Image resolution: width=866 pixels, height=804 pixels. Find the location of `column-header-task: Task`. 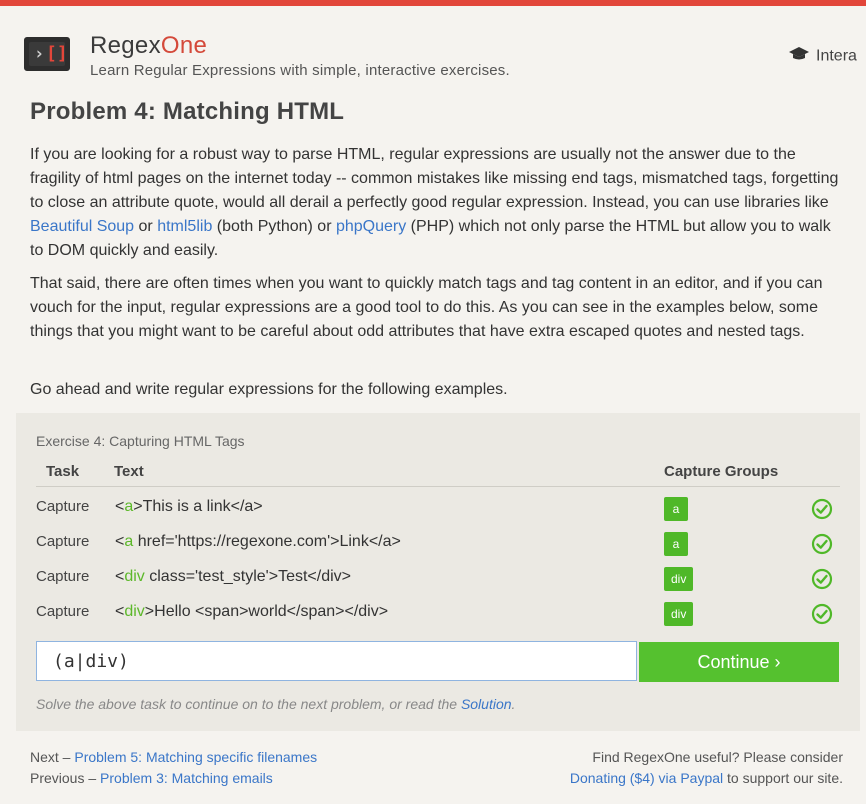

column-header-task: Task is located at coordinates (63, 471).